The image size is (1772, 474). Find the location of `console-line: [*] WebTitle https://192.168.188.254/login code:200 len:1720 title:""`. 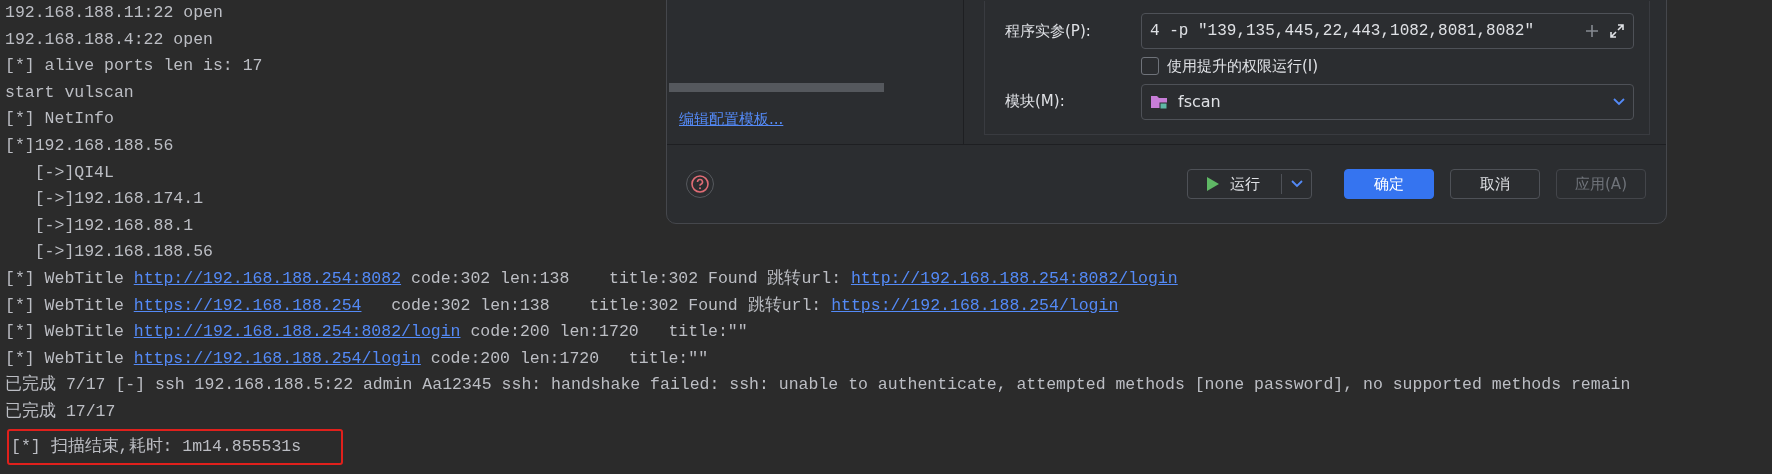

console-line: [*] WebTitle https://192.168.188.254/login code:200 len:1720 title:"" is located at coordinates (357, 358).